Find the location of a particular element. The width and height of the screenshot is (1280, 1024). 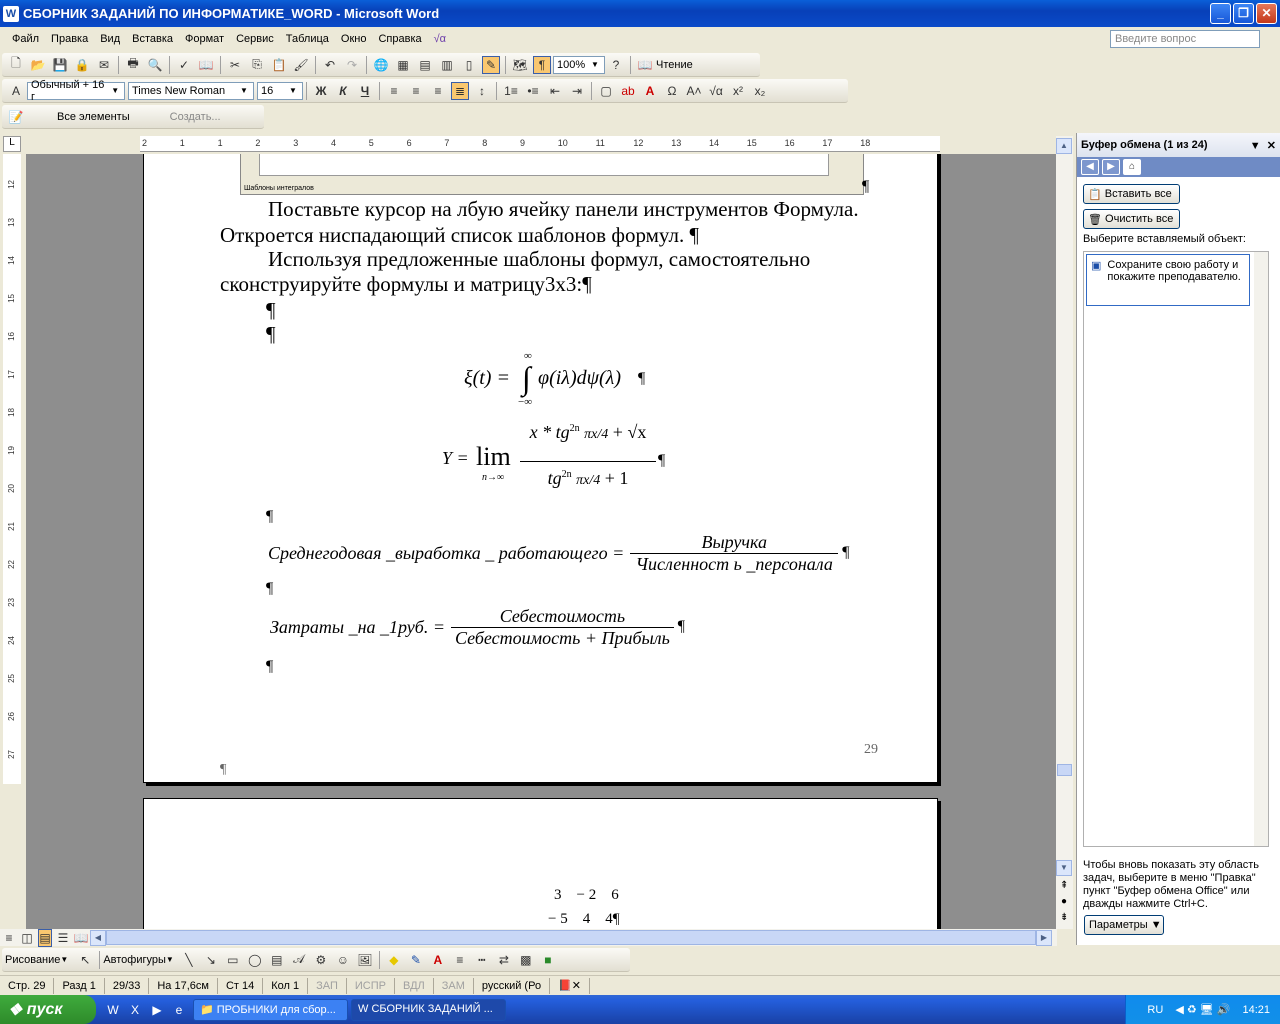

paste-icon: 📋 is located at coordinates (279, 65).